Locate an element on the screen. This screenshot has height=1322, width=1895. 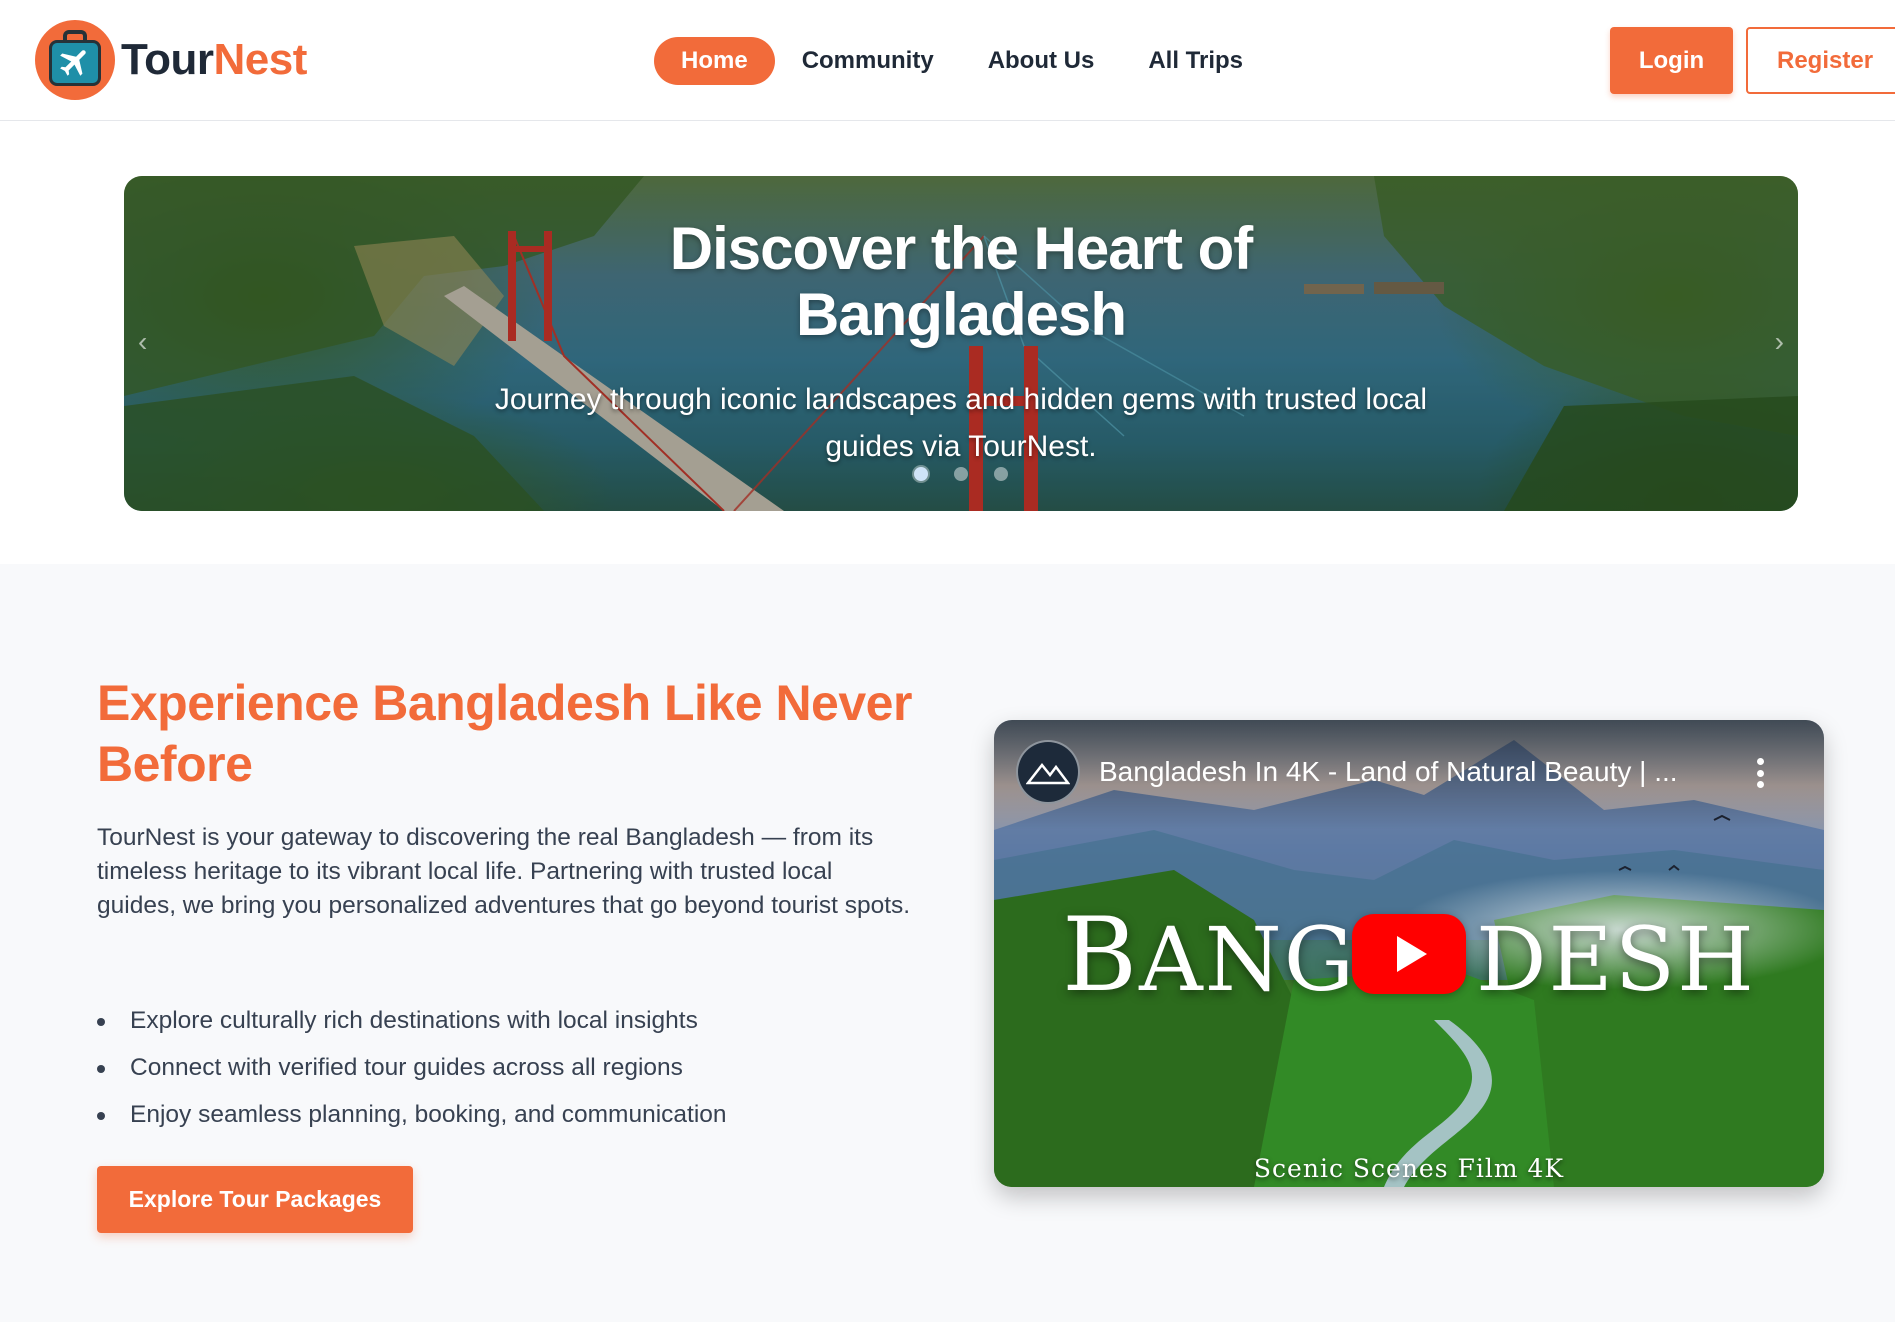
channel-avatar is located at coordinates (1048, 772).